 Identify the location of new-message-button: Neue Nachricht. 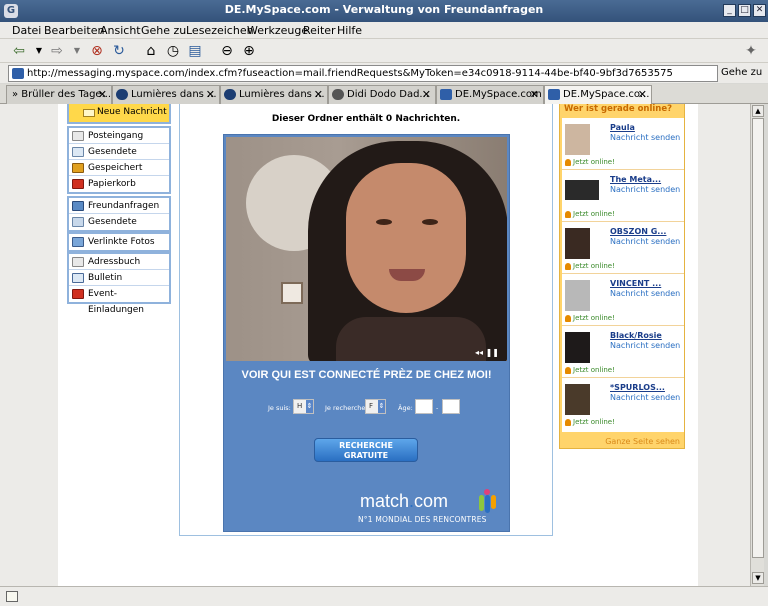
(119, 114).